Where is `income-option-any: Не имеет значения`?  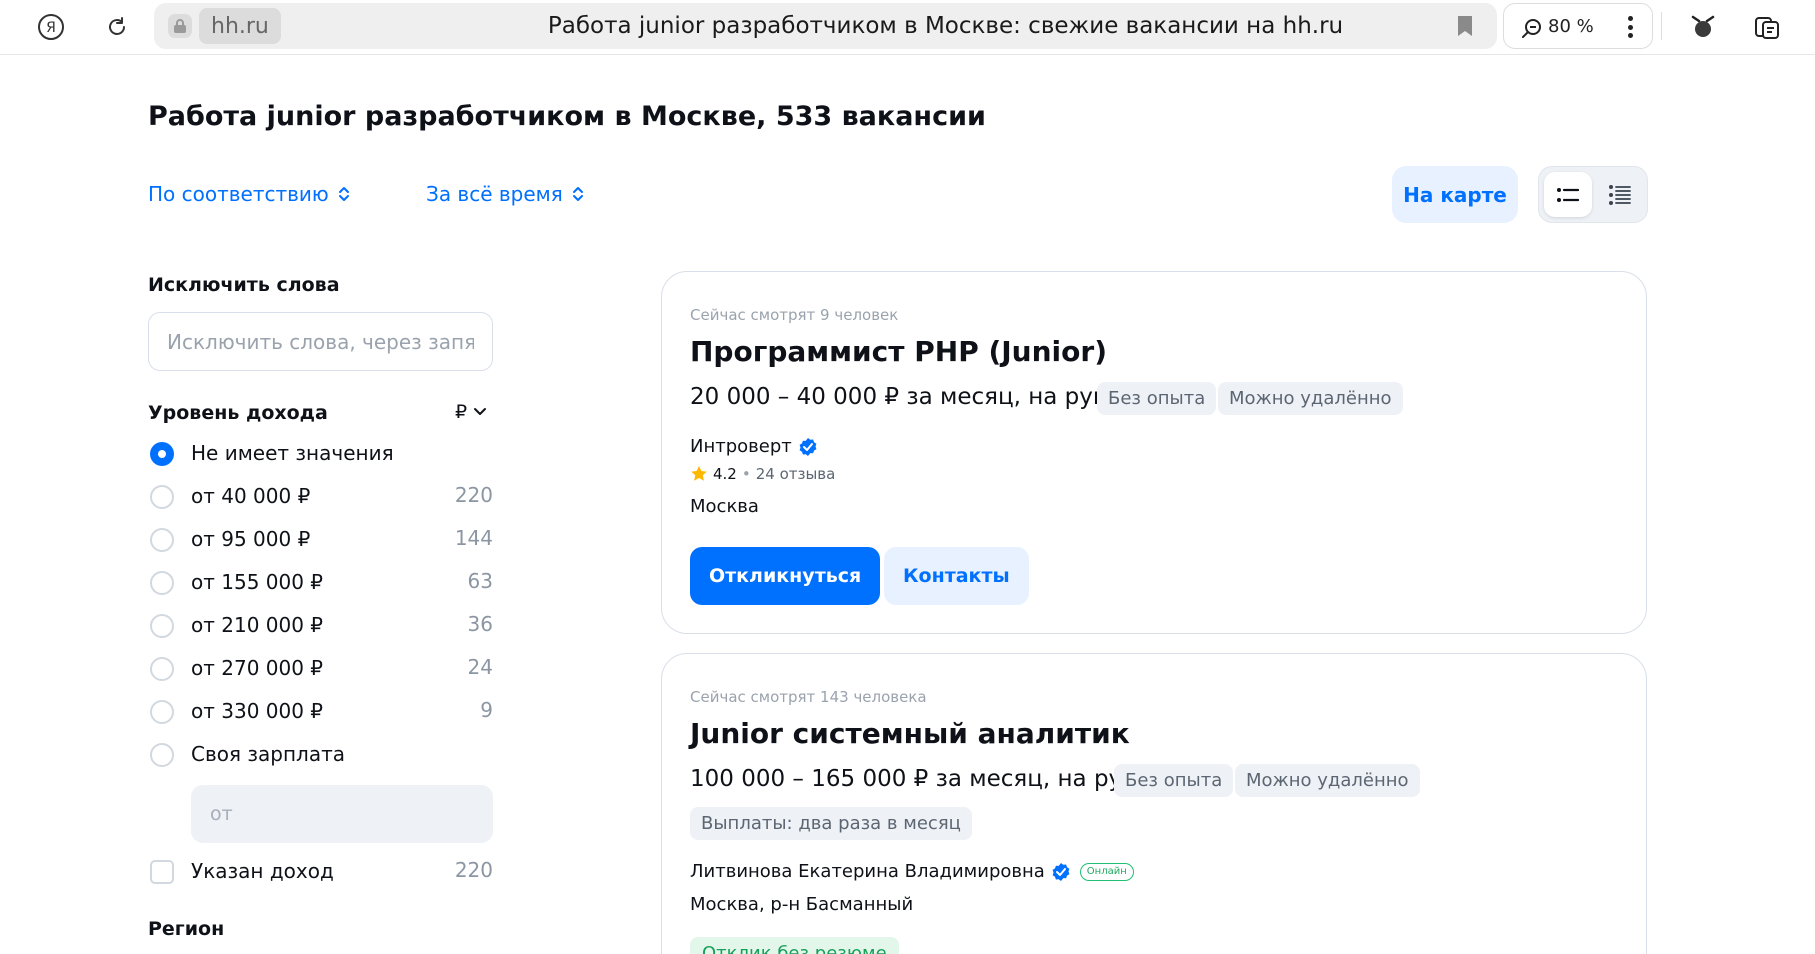
income-option-any: Не имеет значения is located at coordinates (320, 453).